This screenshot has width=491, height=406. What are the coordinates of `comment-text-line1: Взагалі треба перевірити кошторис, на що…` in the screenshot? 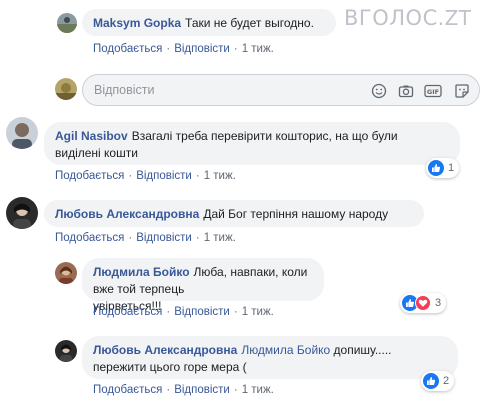 It's located at (264, 136).